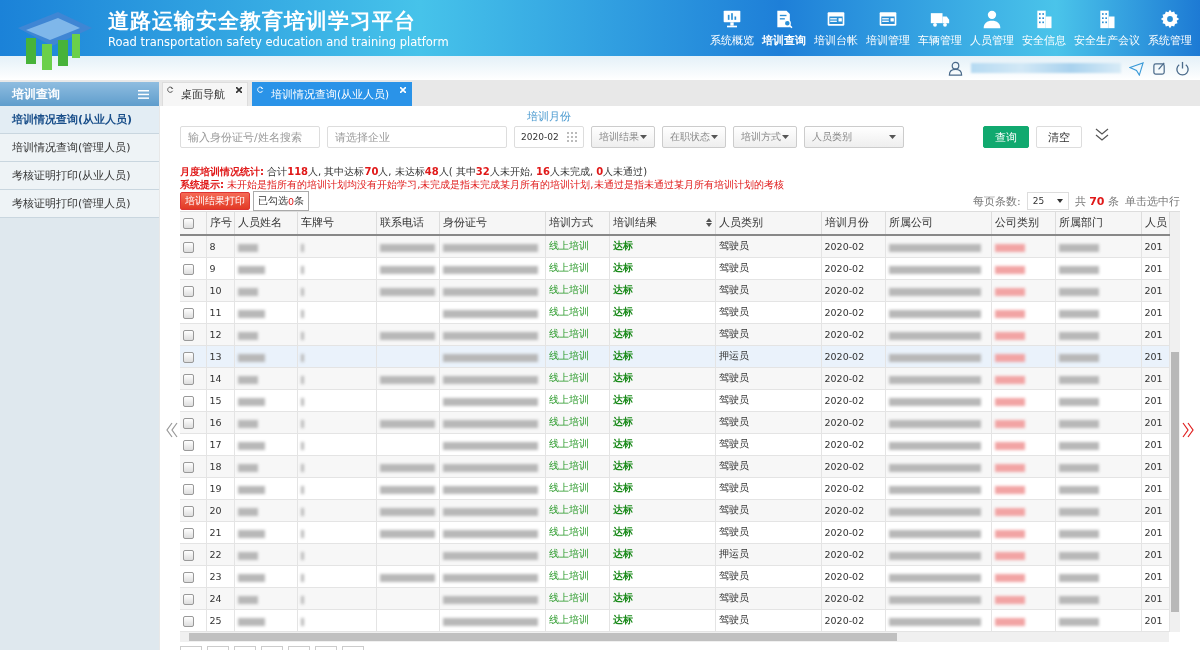 The image size is (1200, 650). I want to click on table-row: 25 线上培训 达标 驾驶员 2020-02 201, so click(674, 620).